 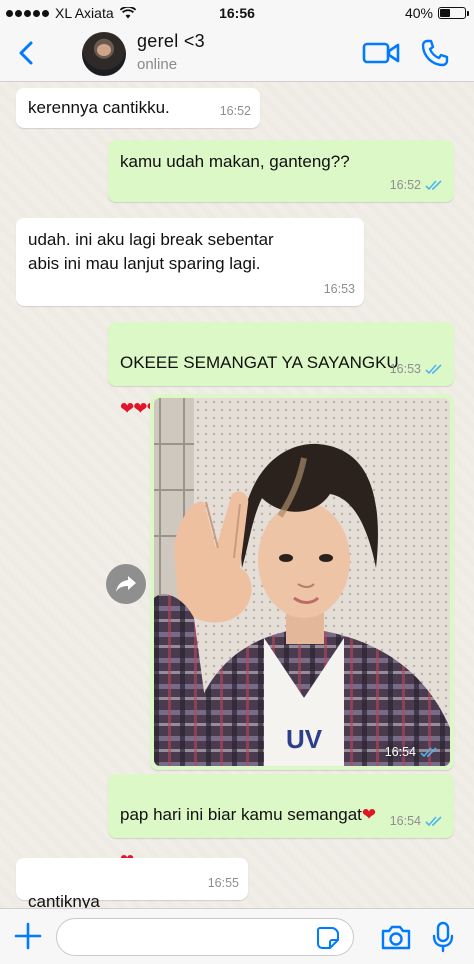 I want to click on battery-fill, so click(x=445, y=13).